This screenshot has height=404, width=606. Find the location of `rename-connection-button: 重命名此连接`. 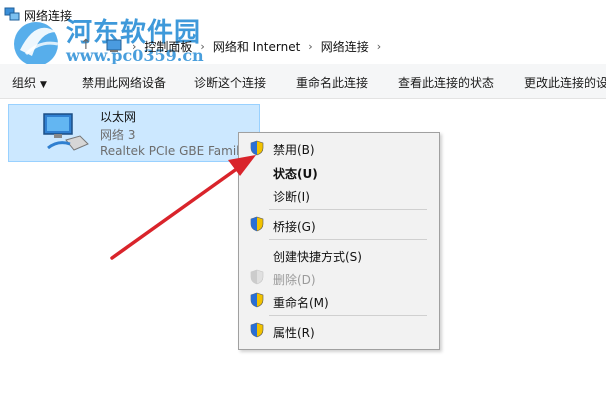

rename-connection-button: 重命名此连接 is located at coordinates (332, 82).